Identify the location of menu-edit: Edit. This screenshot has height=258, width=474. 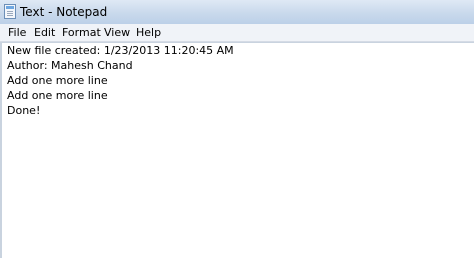
(44, 33).